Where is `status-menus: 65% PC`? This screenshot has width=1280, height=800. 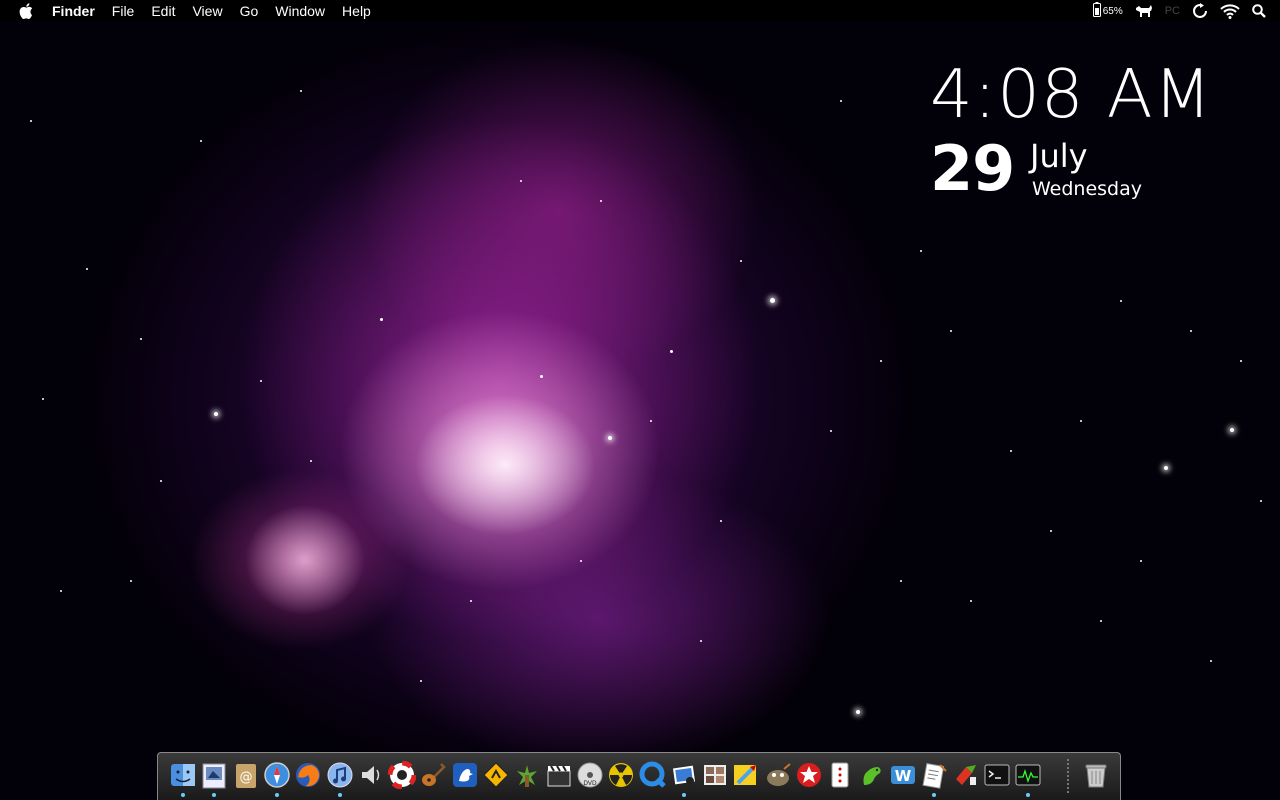 status-menus: 65% PC is located at coordinates (1186, 11).